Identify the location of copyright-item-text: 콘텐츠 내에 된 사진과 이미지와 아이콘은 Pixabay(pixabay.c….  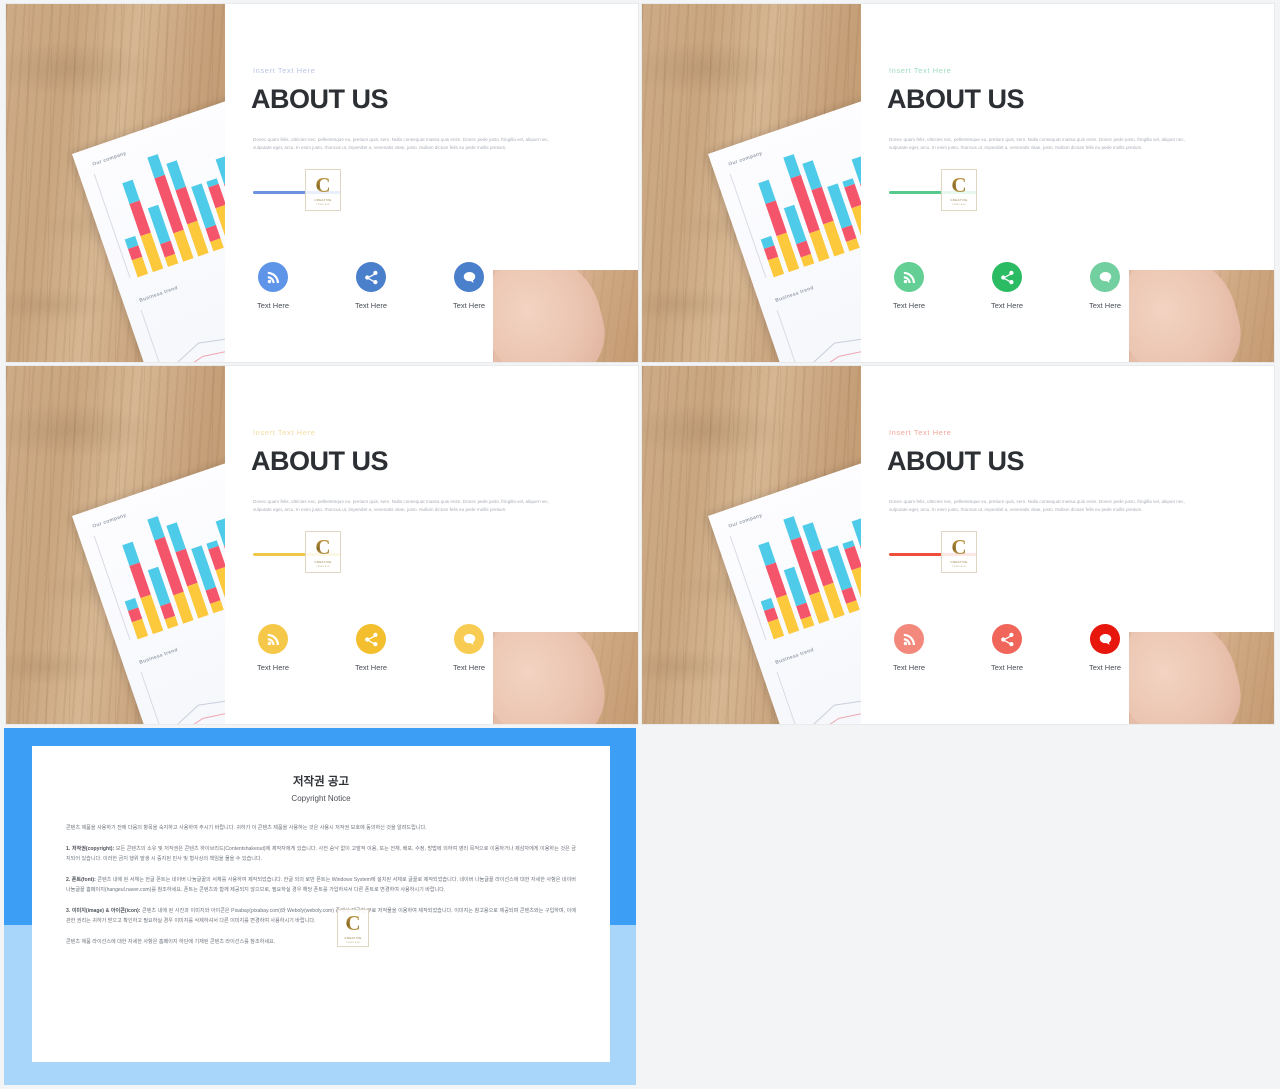
(321, 916).